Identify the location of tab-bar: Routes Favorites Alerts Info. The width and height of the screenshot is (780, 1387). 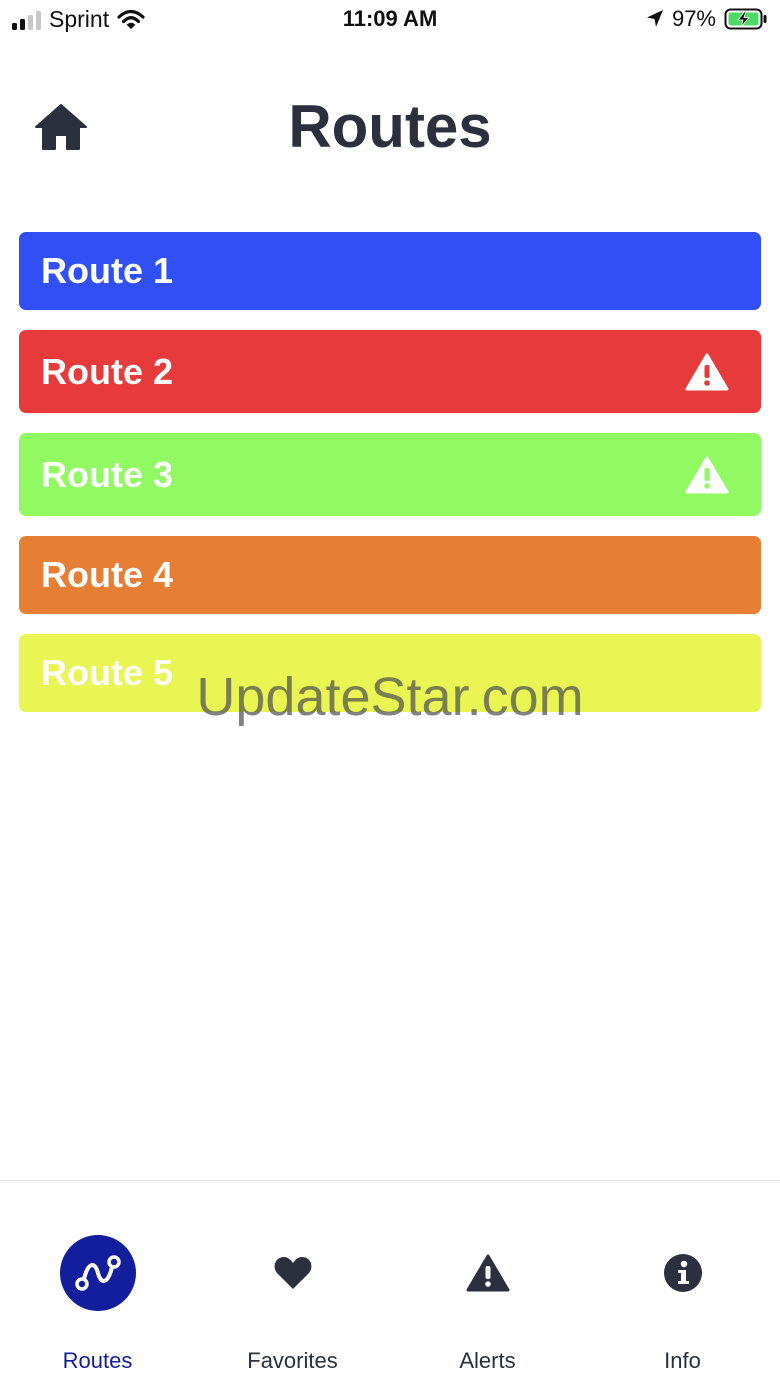
(390, 1283).